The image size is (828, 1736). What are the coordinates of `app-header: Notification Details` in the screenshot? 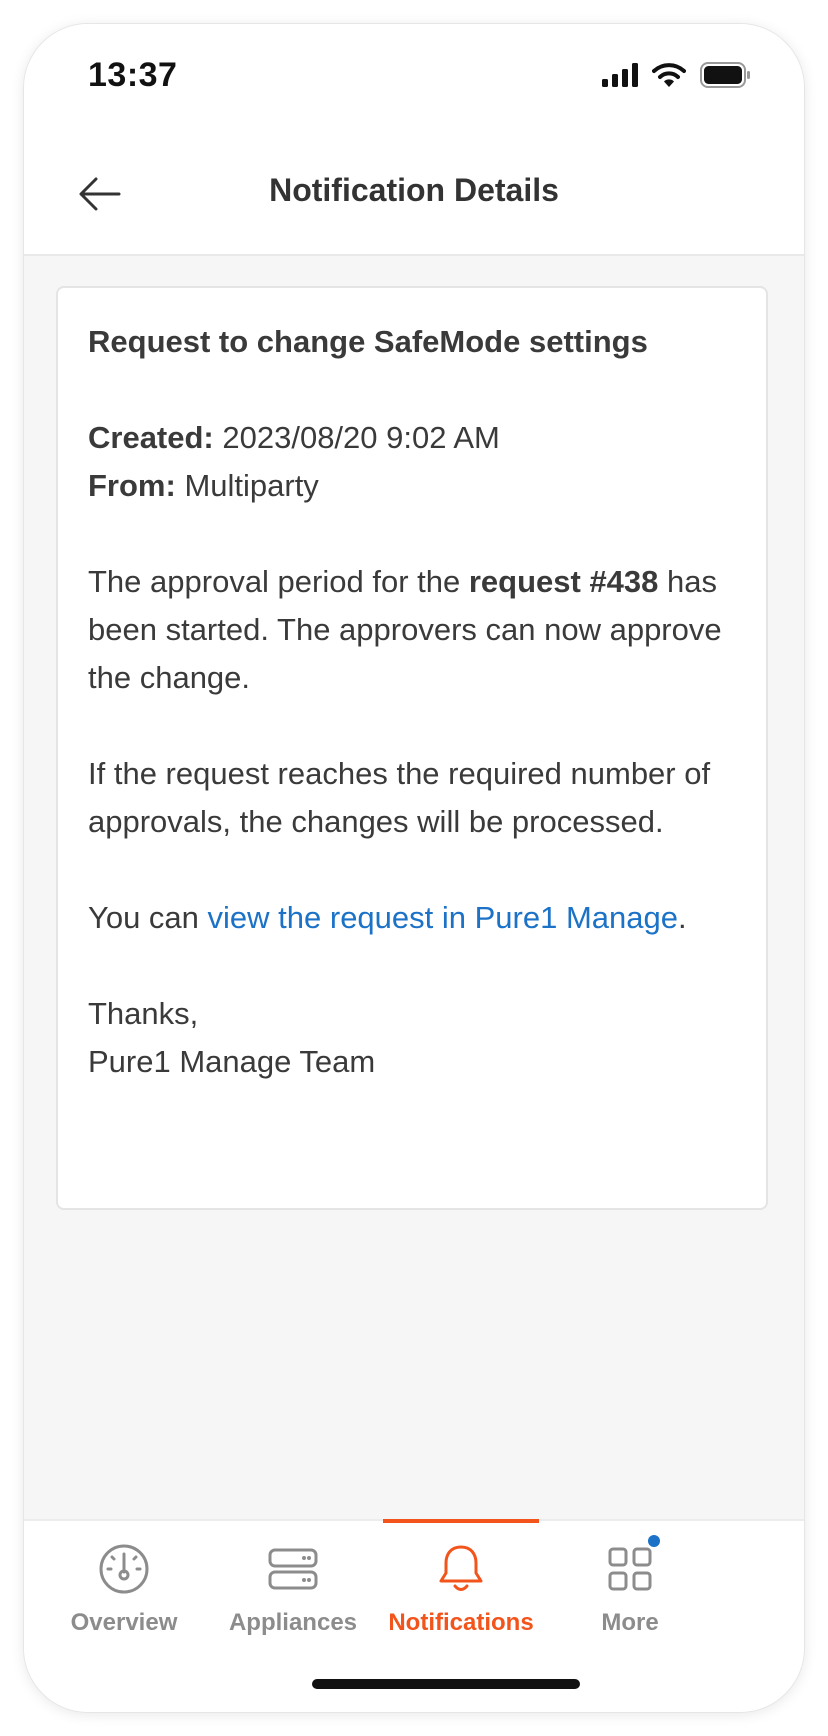 It's located at (414, 195).